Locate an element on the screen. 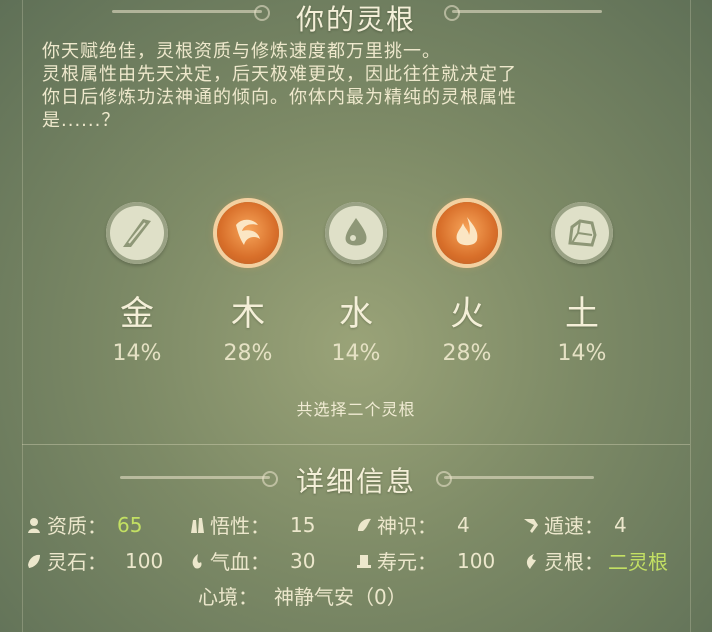 This screenshot has width=712, height=632. fire-orb is located at coordinates (467, 233).